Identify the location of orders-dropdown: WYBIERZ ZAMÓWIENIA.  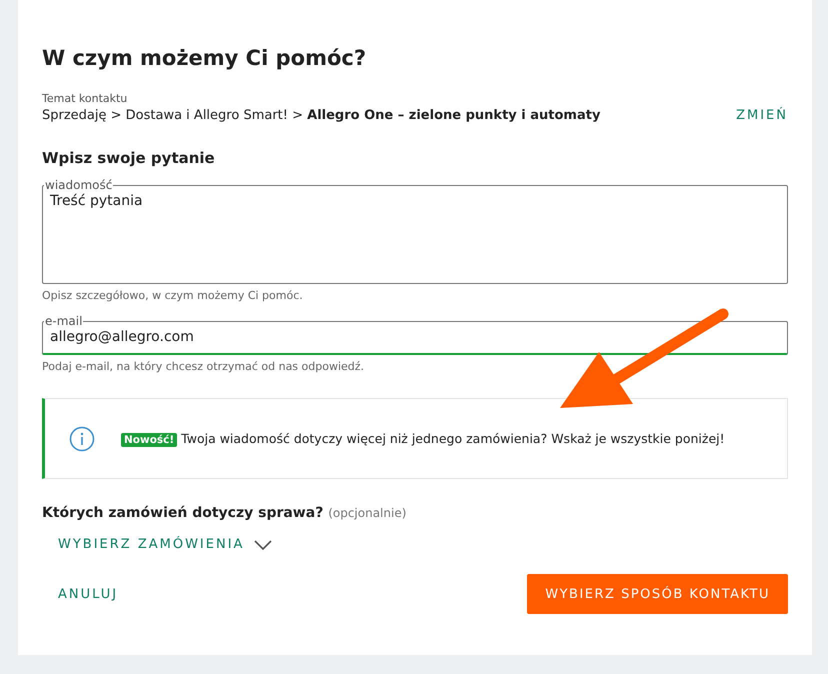
(165, 544).